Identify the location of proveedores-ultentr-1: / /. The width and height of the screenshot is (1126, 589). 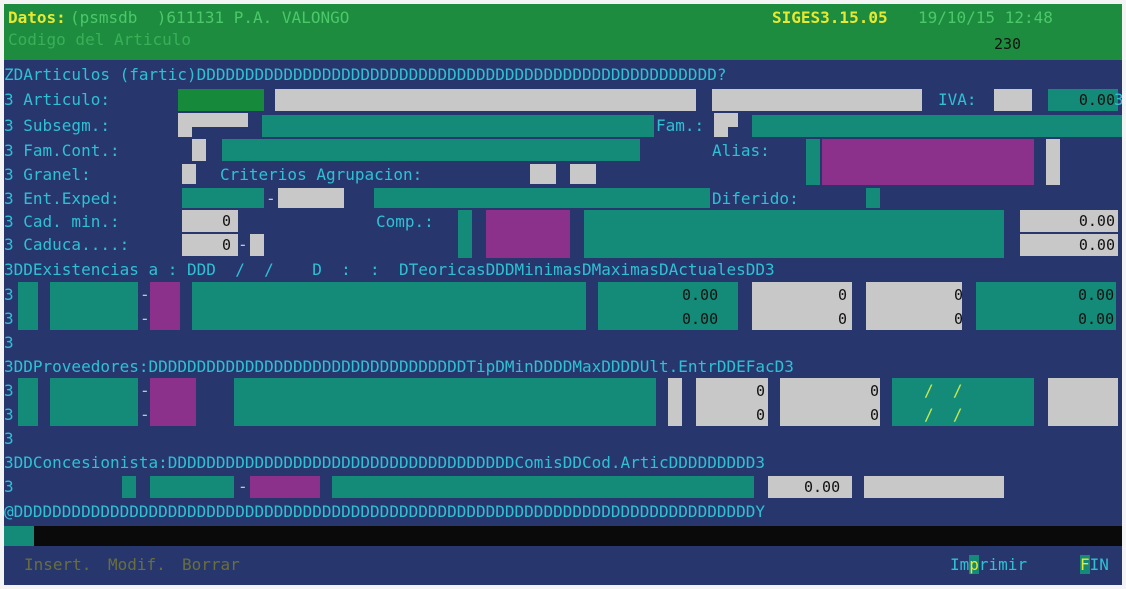
(943, 390).